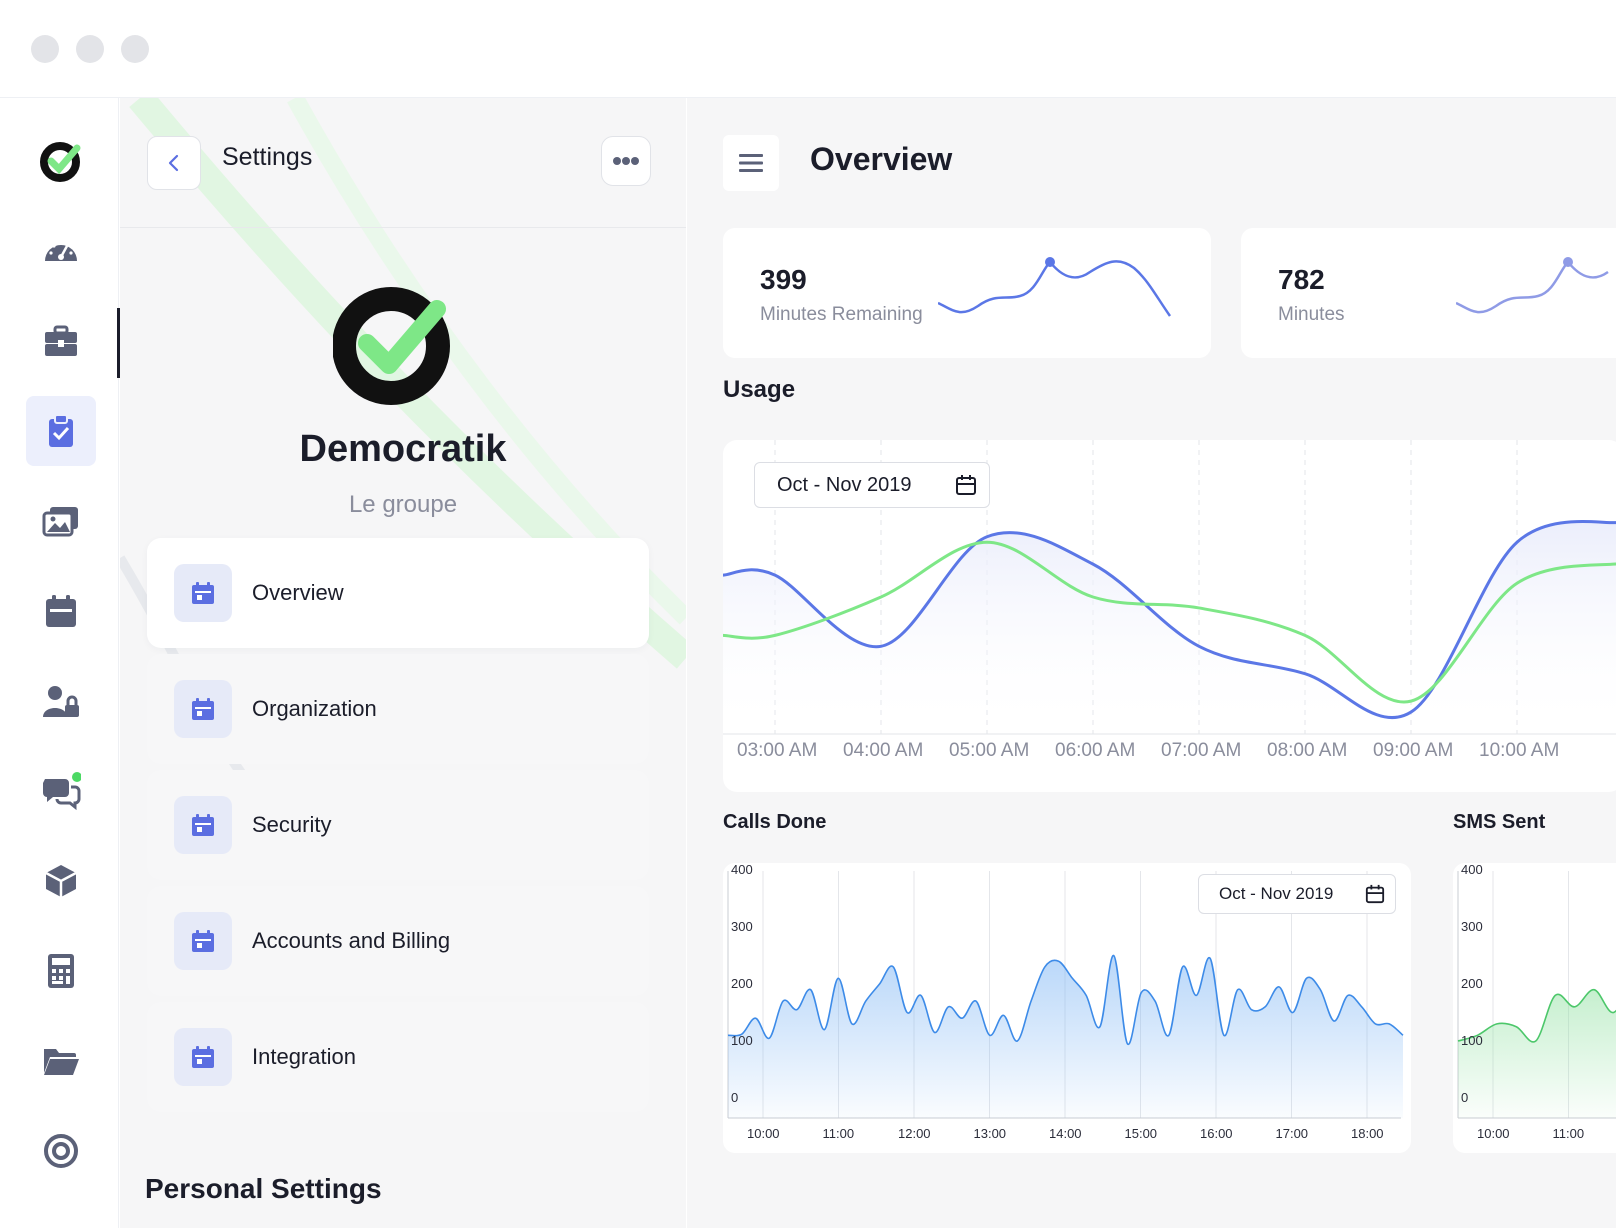 The height and width of the screenshot is (1228, 1616). What do you see at coordinates (881, 159) in the screenshot?
I see `page-title: Overview` at bounding box center [881, 159].